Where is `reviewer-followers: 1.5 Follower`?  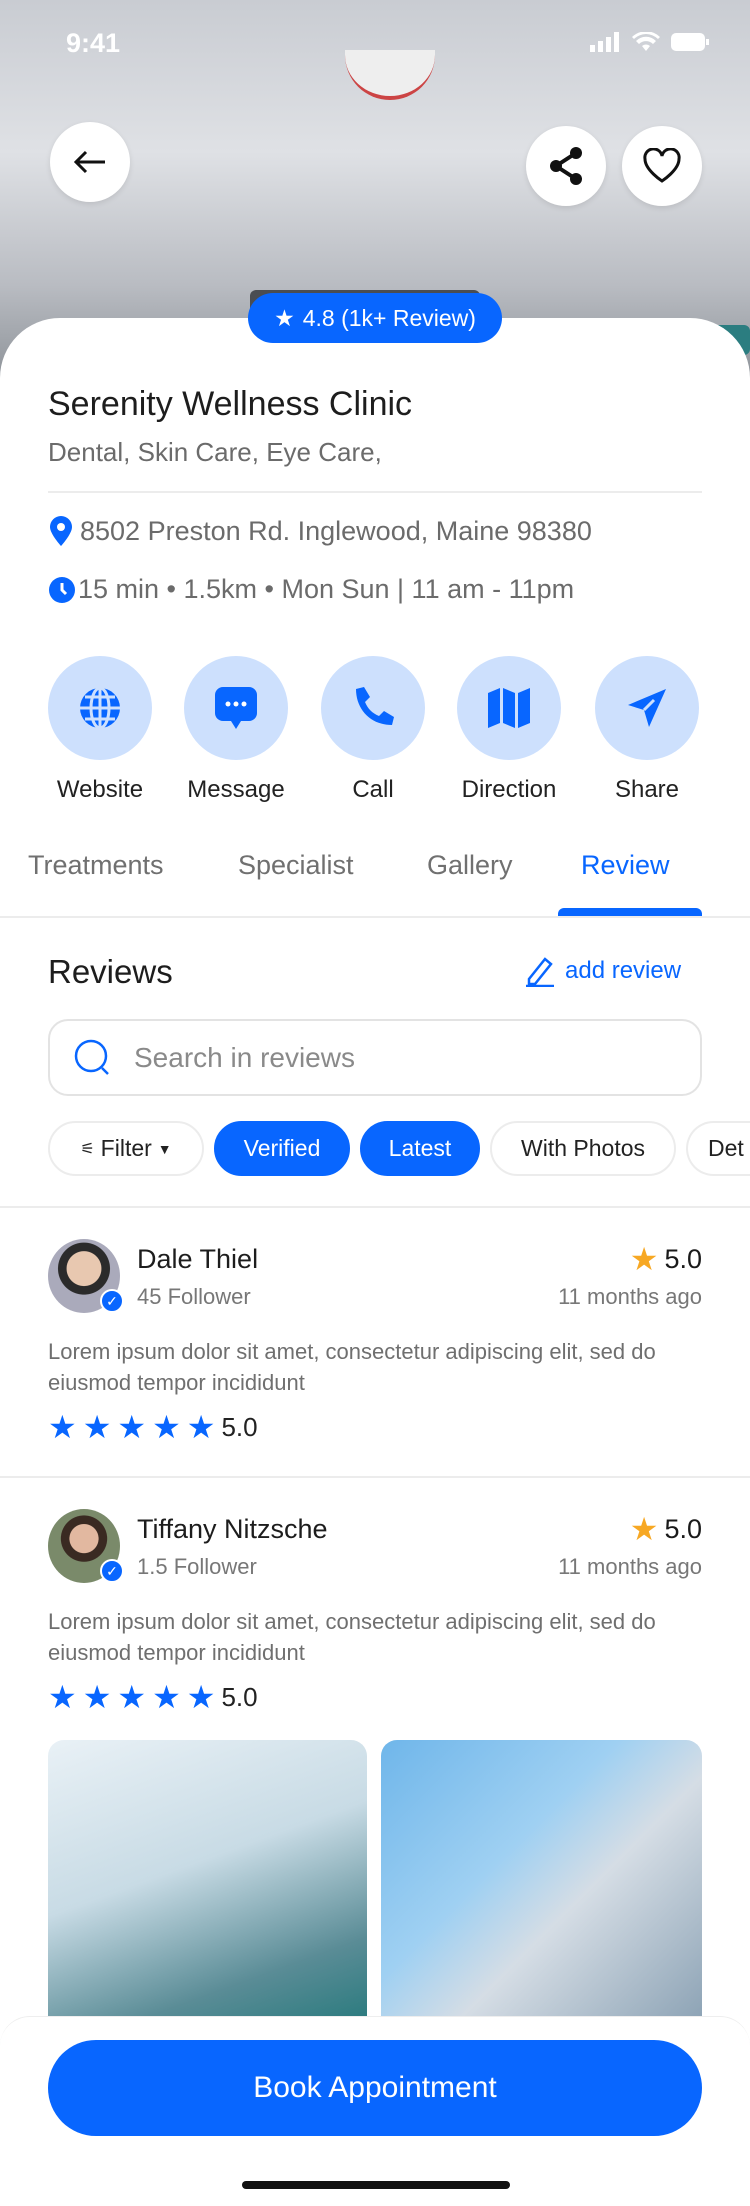 reviewer-followers: 1.5 Follower is located at coordinates (197, 1566).